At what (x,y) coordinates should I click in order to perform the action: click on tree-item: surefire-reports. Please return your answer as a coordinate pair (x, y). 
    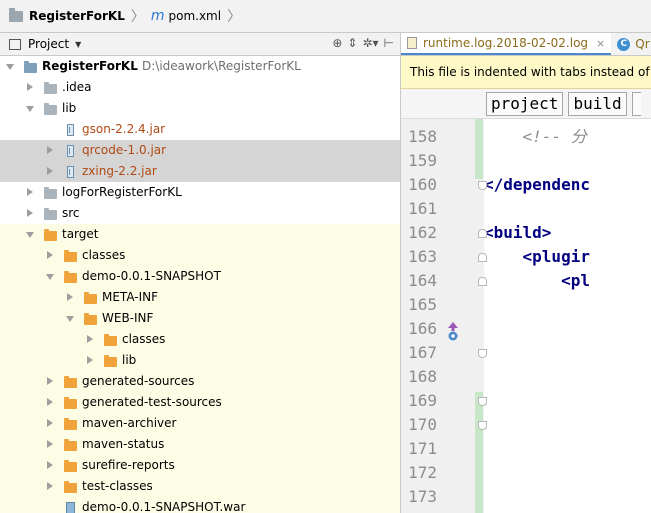
    Looking at the image, I should click on (200, 465).